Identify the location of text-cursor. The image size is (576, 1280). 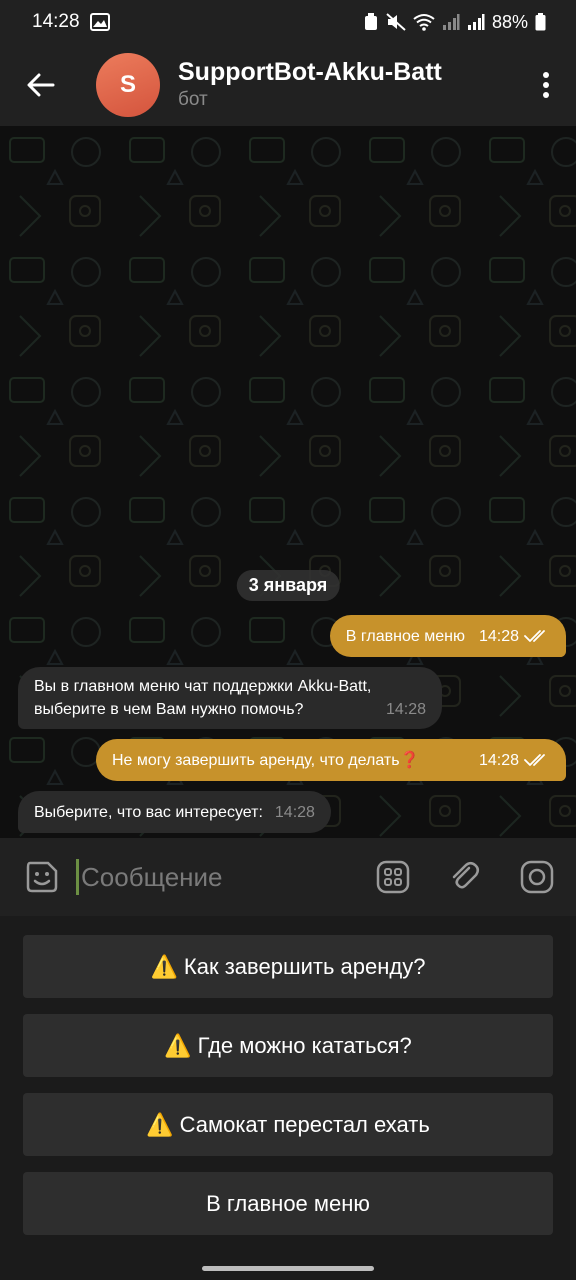
(77, 877).